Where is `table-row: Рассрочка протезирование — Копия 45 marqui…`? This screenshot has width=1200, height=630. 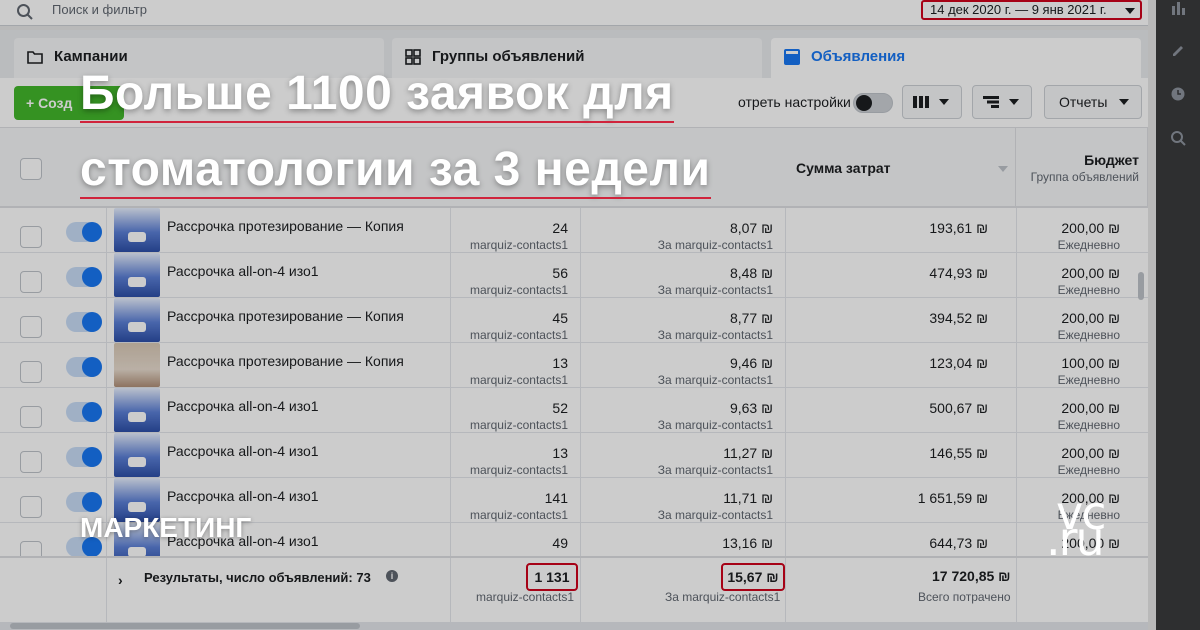 table-row: Рассрочка протезирование — Копия 45 marqui… is located at coordinates (574, 320).